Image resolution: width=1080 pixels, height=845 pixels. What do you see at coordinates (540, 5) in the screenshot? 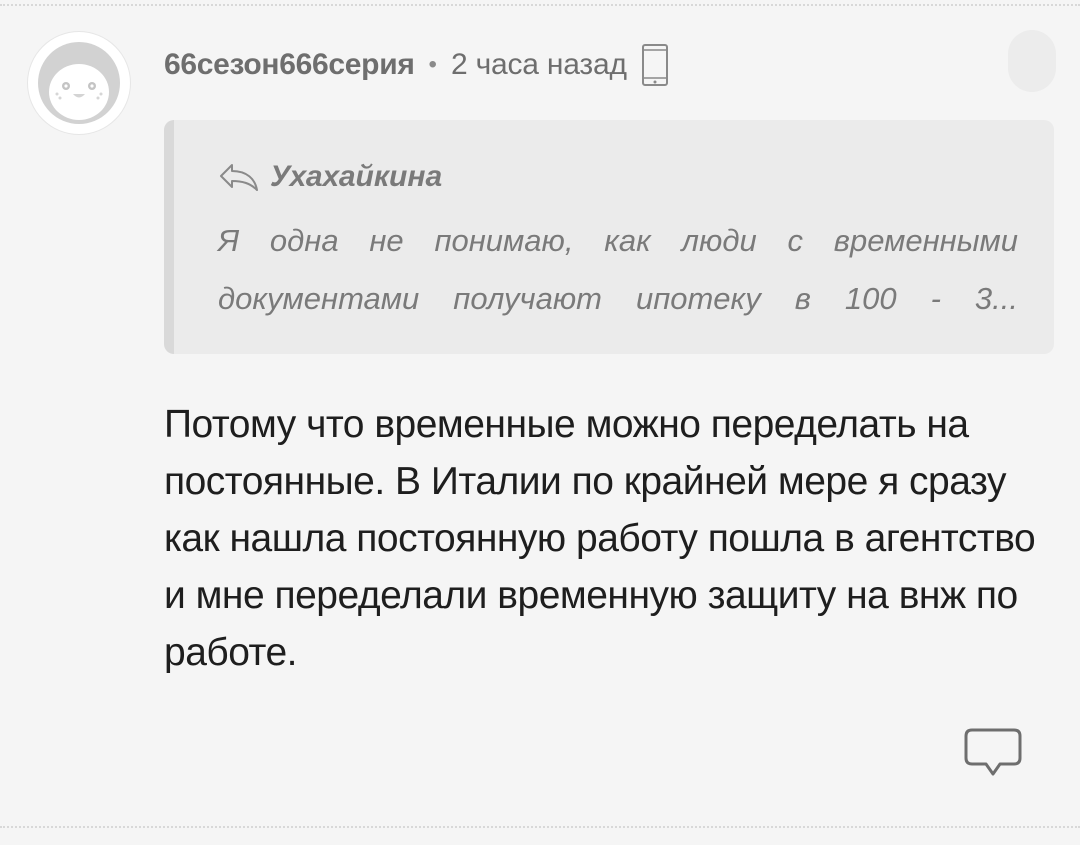
I see `top-divider` at bounding box center [540, 5].